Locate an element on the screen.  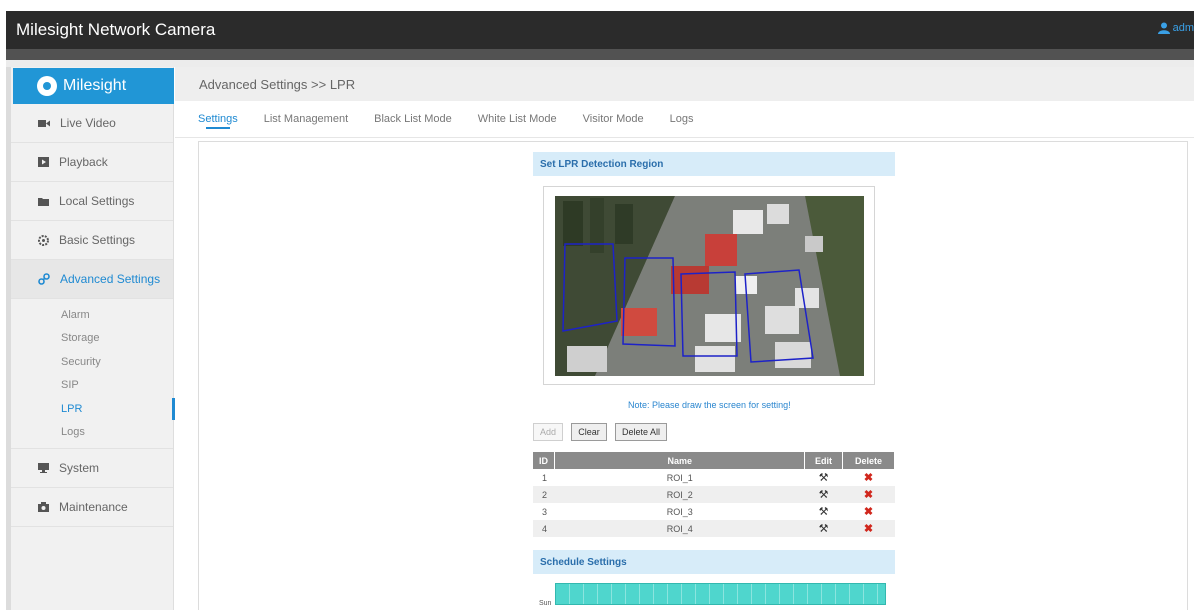
detection-canvas-frame is located at coordinates (709, 285).